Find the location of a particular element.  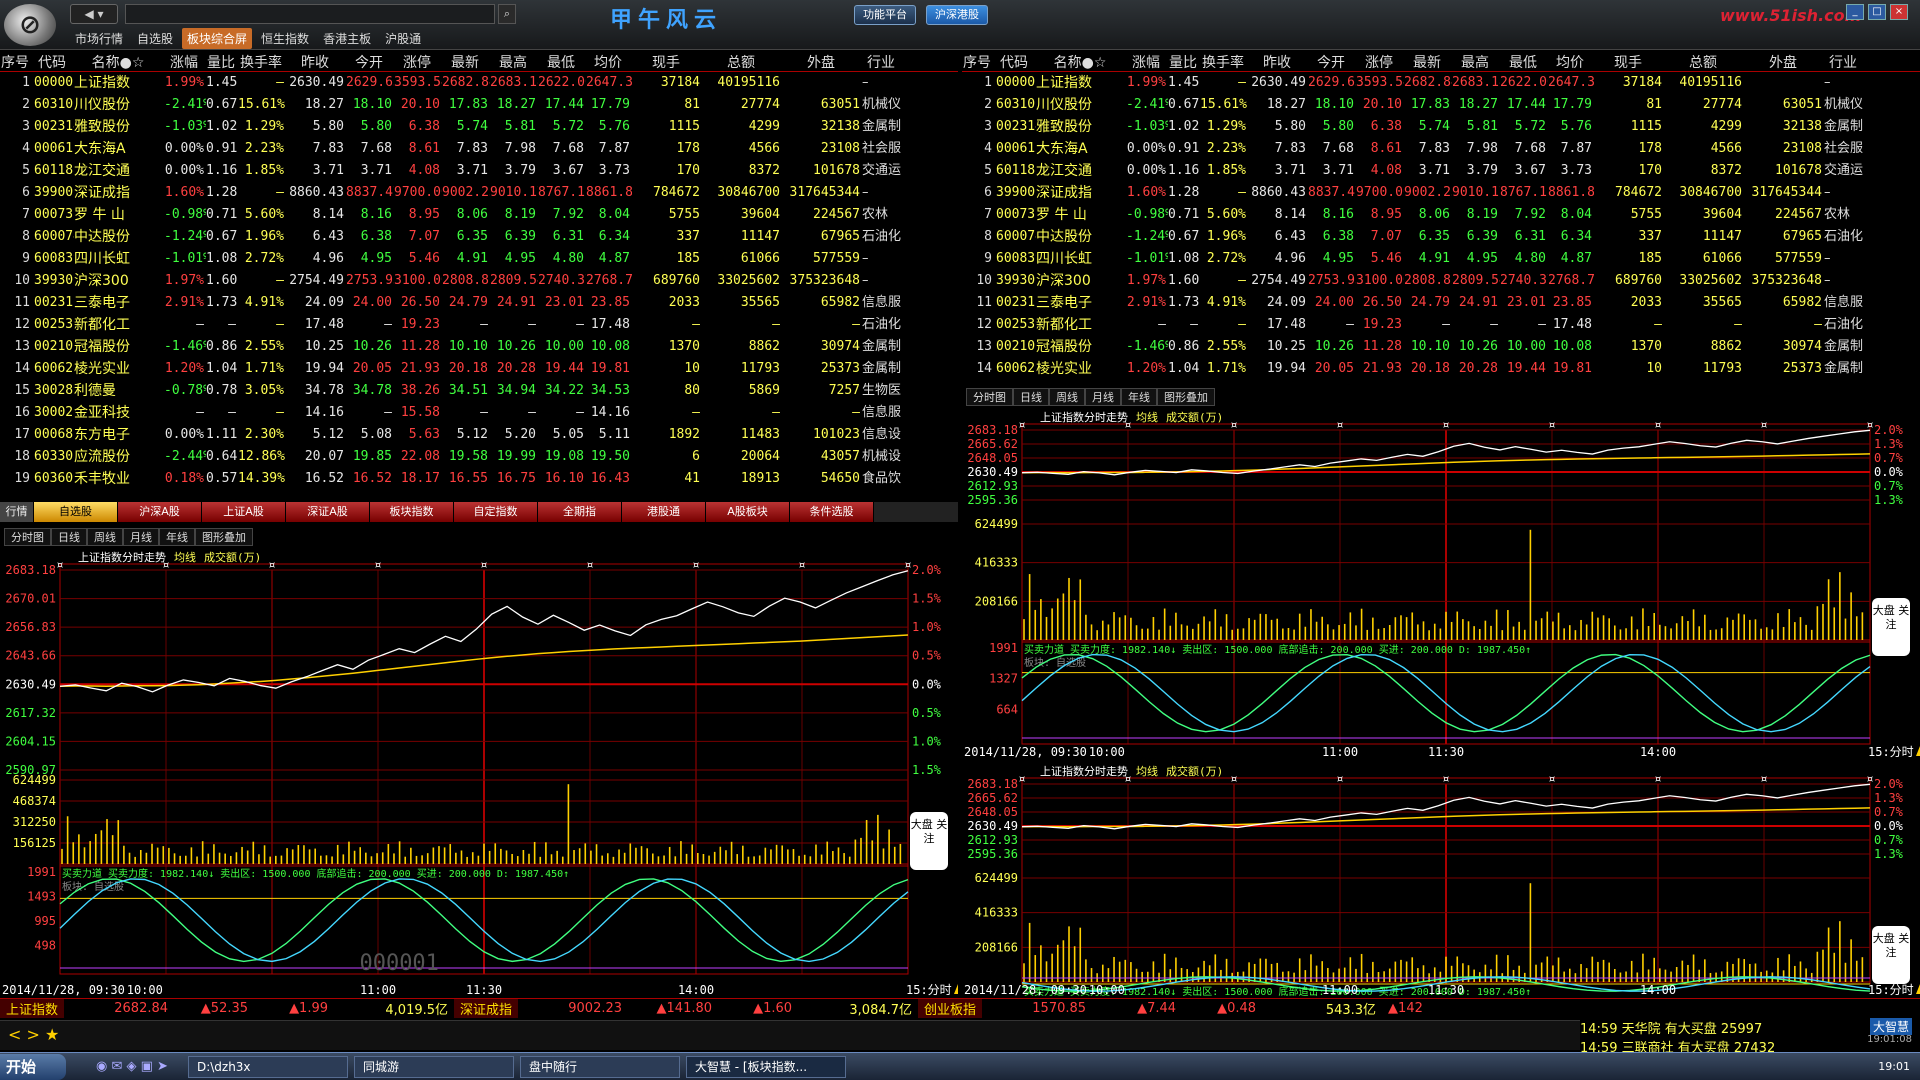

menu-market: 市场行情 is located at coordinates (99, 38).